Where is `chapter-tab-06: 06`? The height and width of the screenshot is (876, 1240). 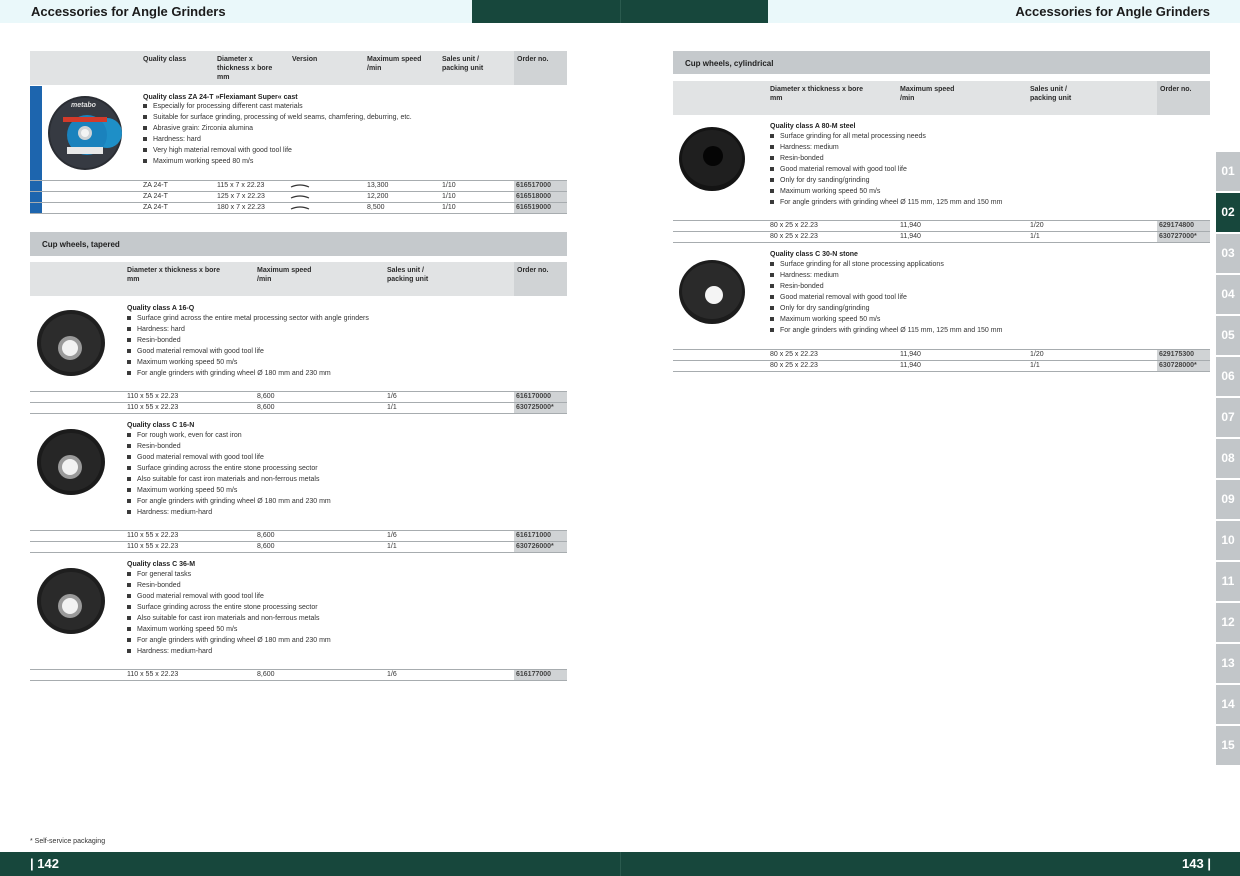
chapter-tab-06: 06 is located at coordinates (1228, 376).